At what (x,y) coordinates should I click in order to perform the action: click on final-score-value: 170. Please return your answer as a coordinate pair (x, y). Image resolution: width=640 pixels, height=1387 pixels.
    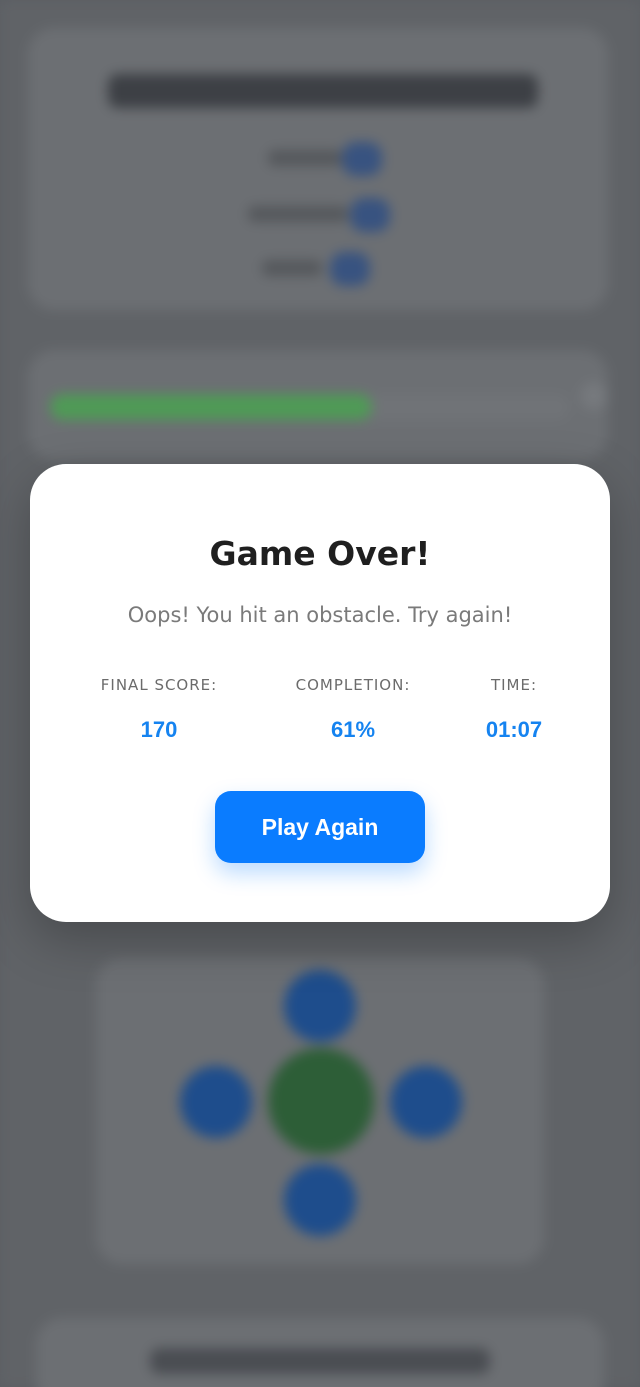
    Looking at the image, I should click on (159, 729).